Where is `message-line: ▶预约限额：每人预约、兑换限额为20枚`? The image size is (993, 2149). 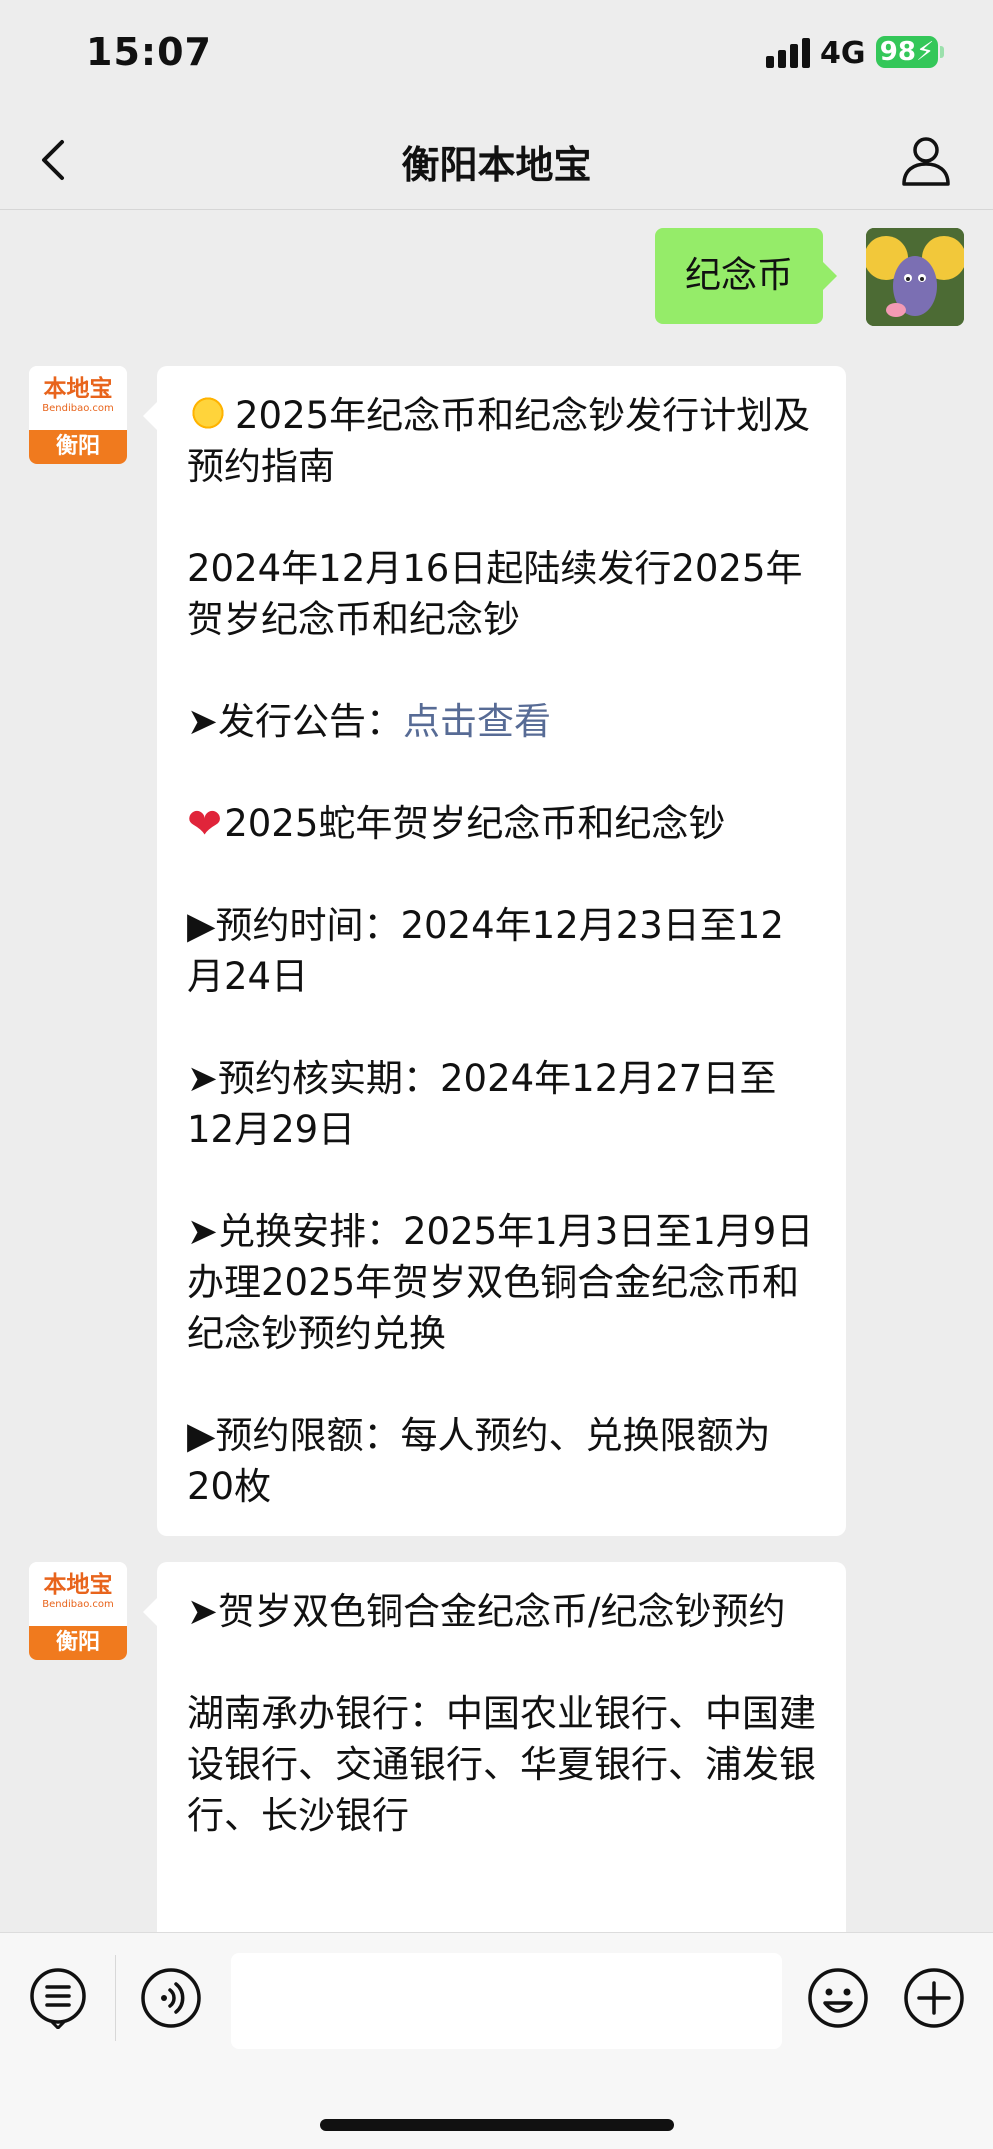 message-line: ▶预约限额：每人预约、兑换限额为20枚 is located at coordinates (479, 1461).